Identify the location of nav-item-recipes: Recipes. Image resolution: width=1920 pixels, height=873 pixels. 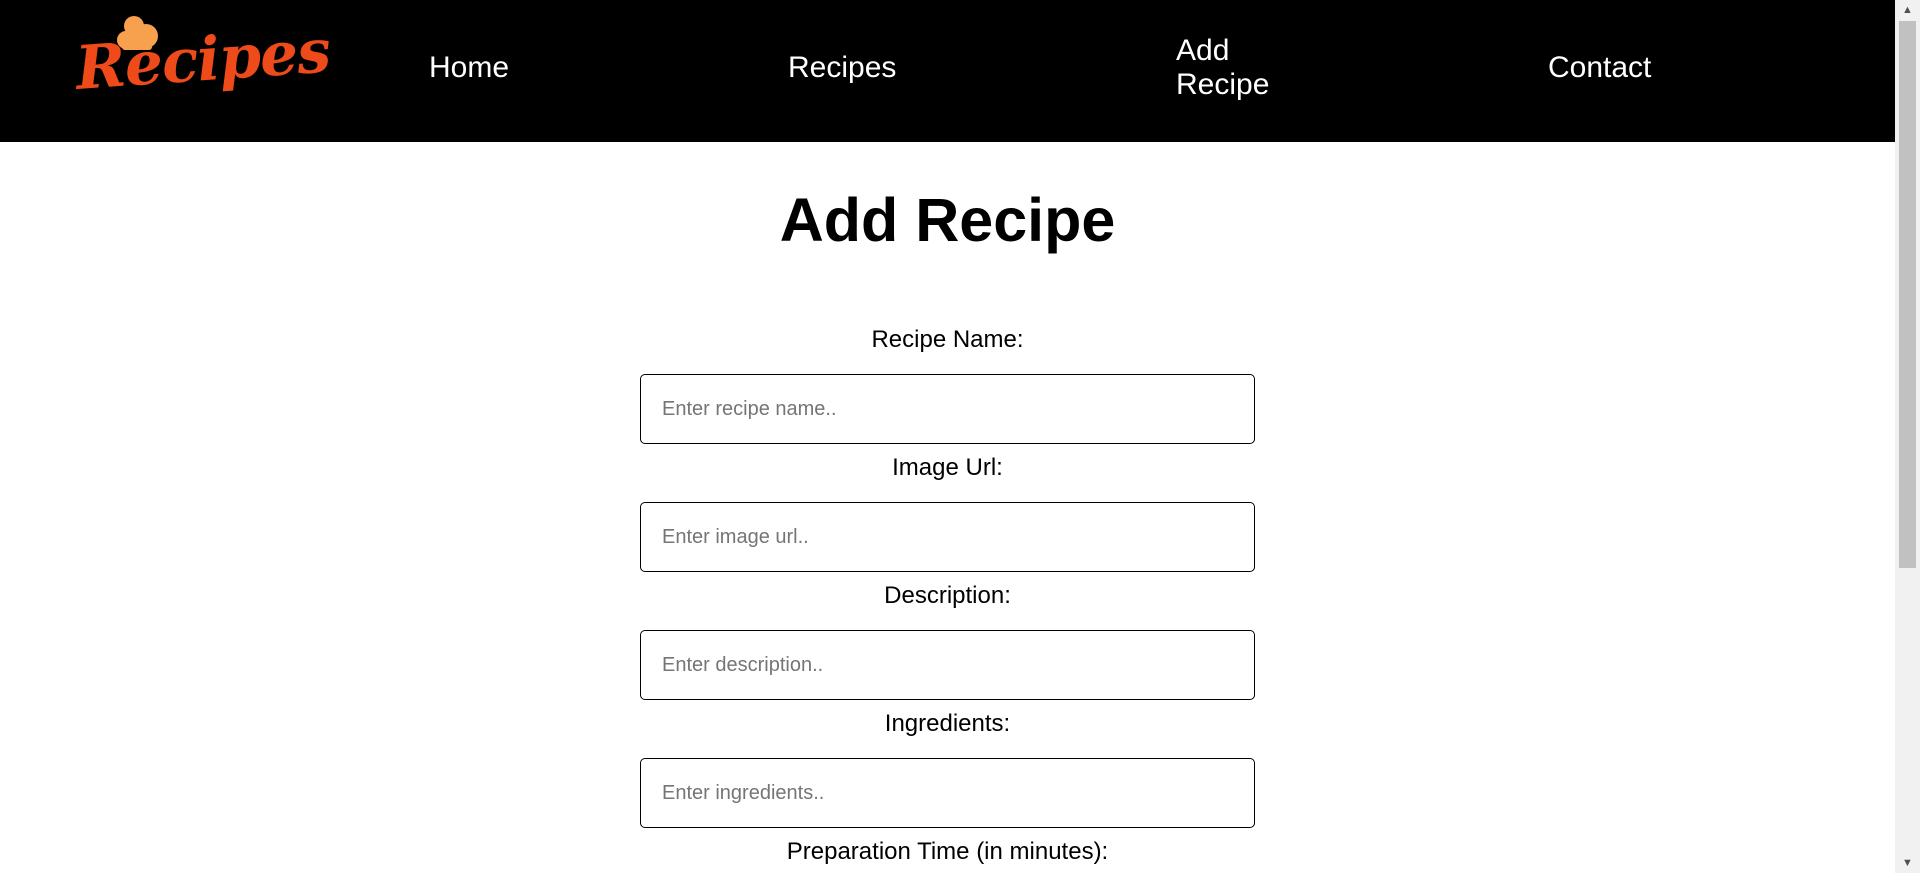
(842, 68).